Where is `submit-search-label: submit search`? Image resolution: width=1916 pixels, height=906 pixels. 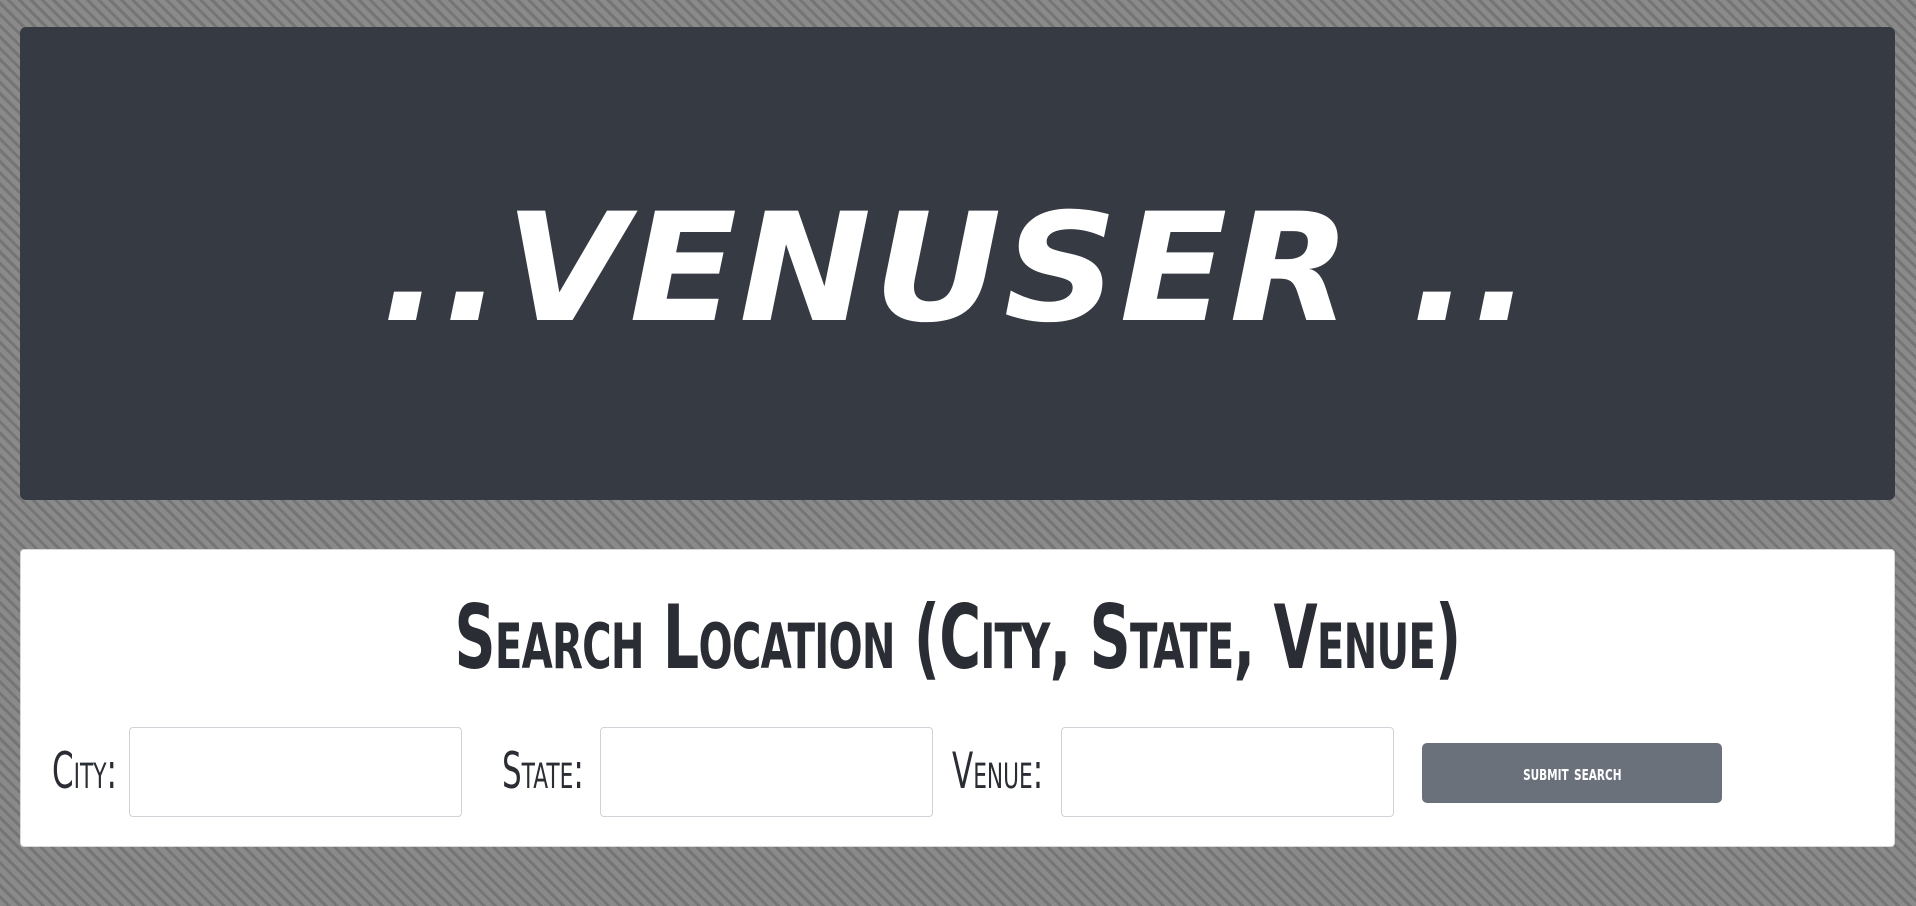
submit-search-label: submit search is located at coordinates (1572, 773).